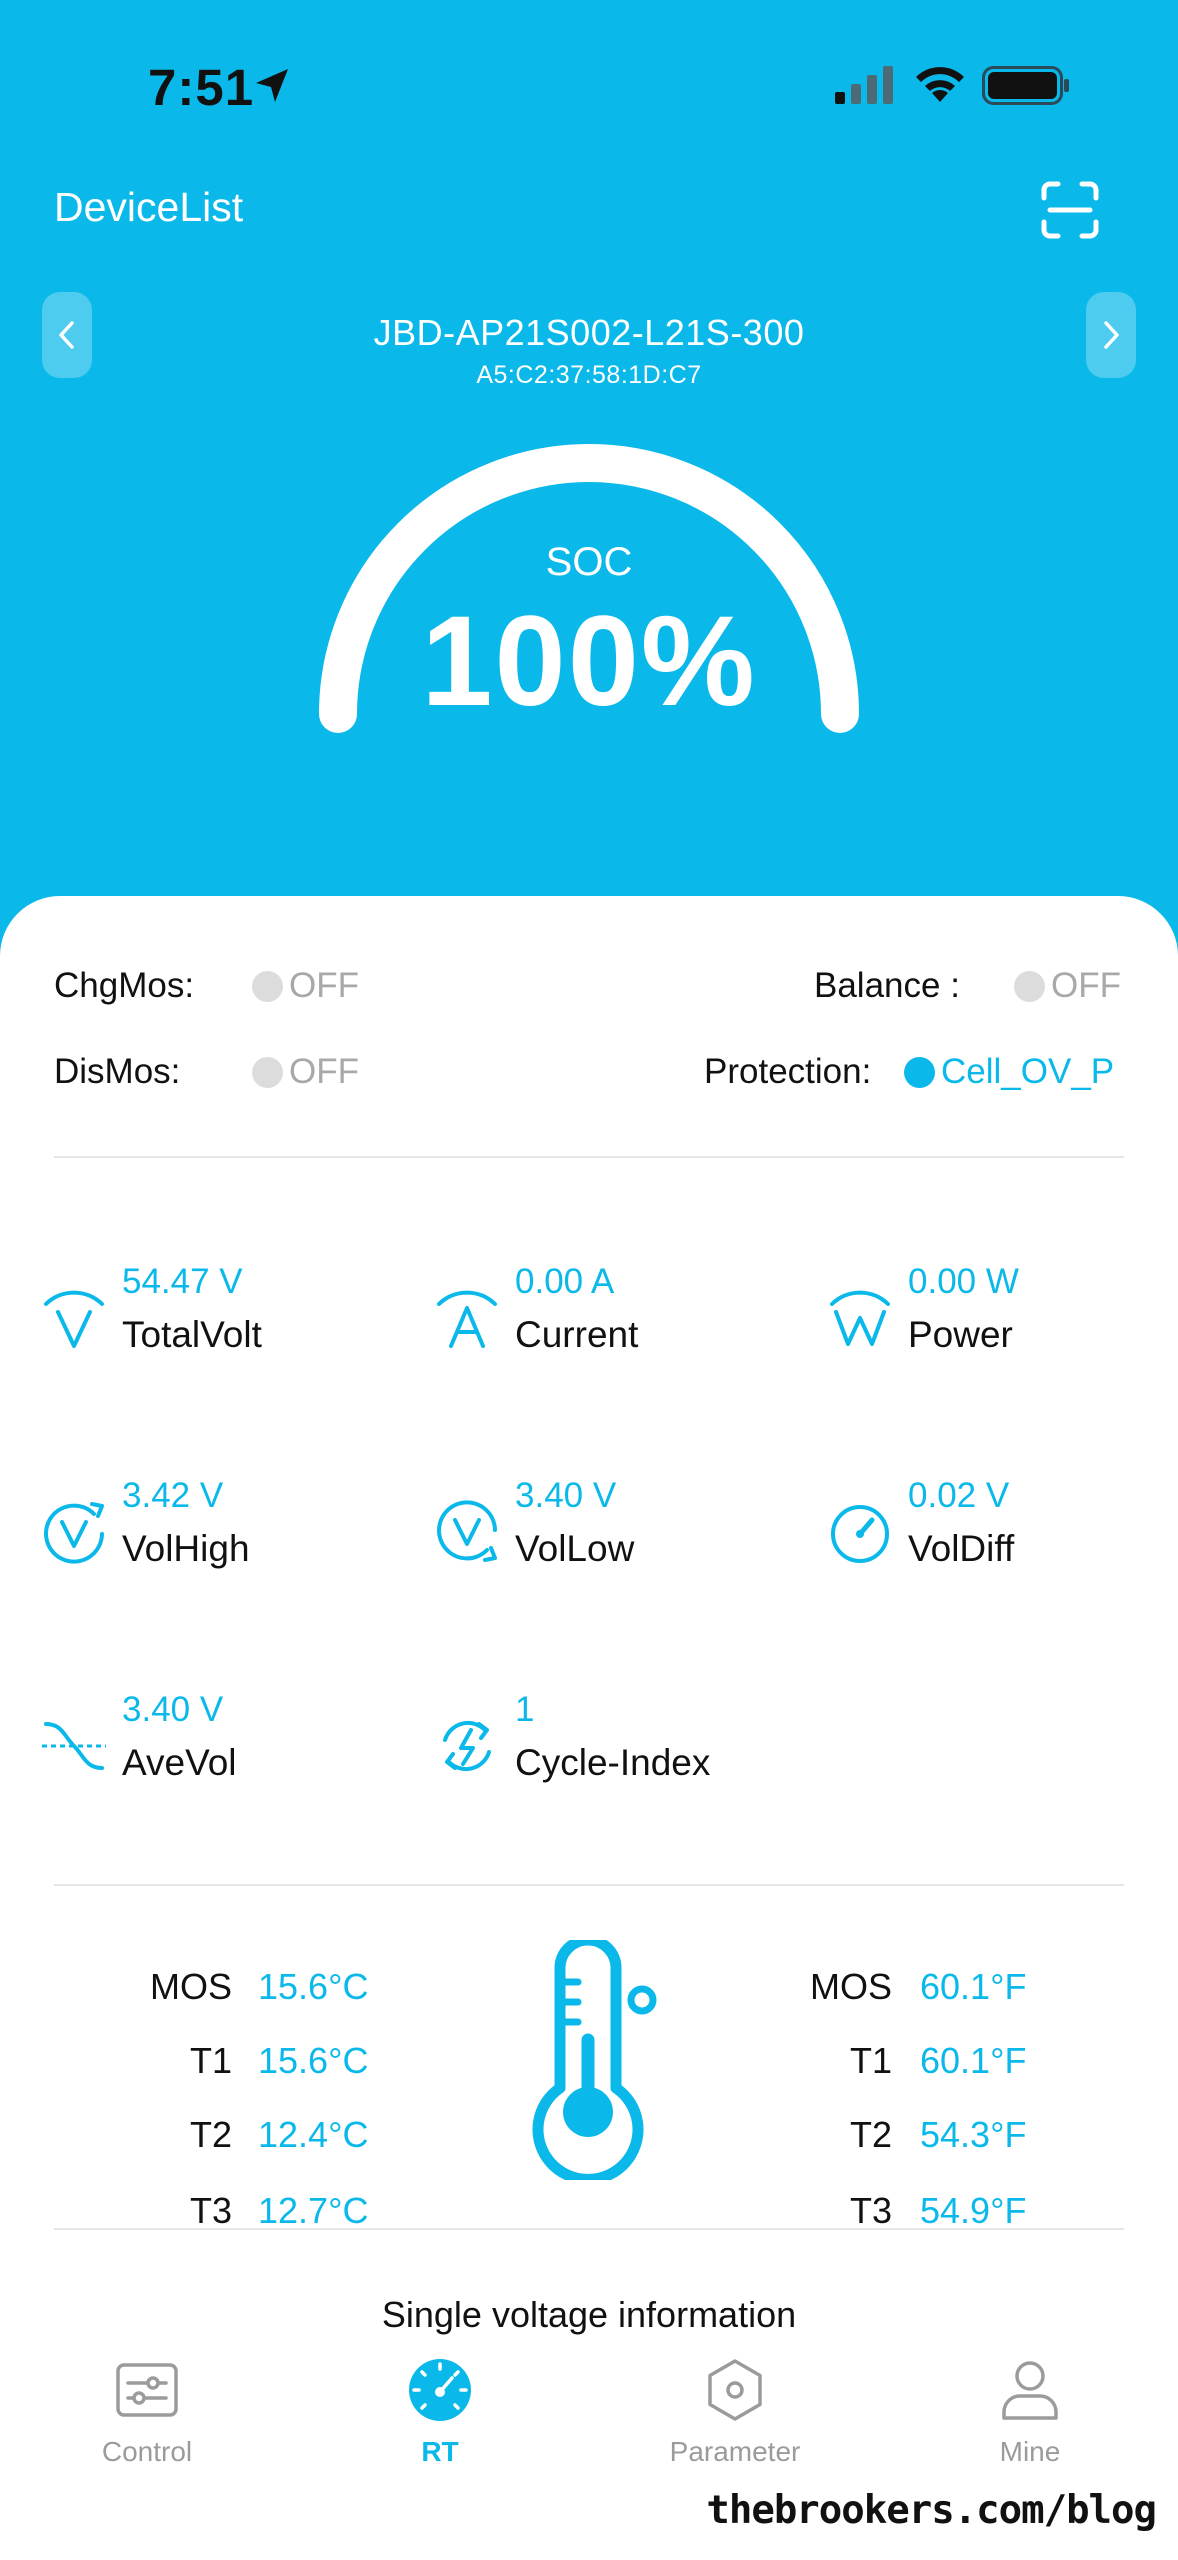  Describe the element at coordinates (124, 985) in the screenshot. I see `chgmos-label: ChgMos:` at that location.